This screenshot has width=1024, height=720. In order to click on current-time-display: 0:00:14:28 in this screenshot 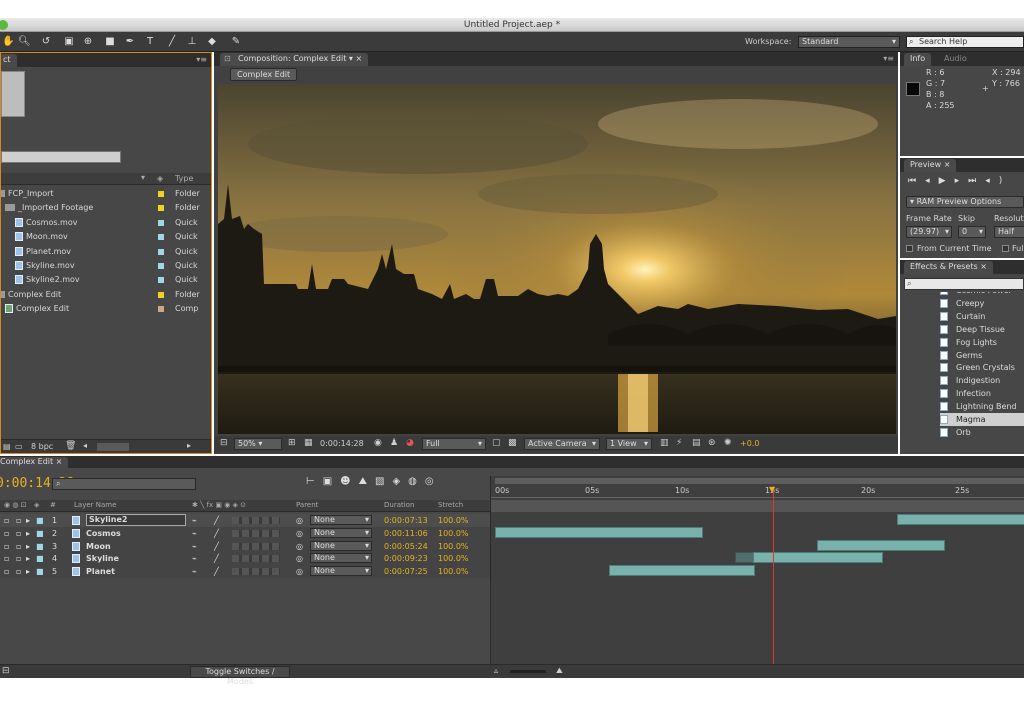, I will do `click(342, 443)`.